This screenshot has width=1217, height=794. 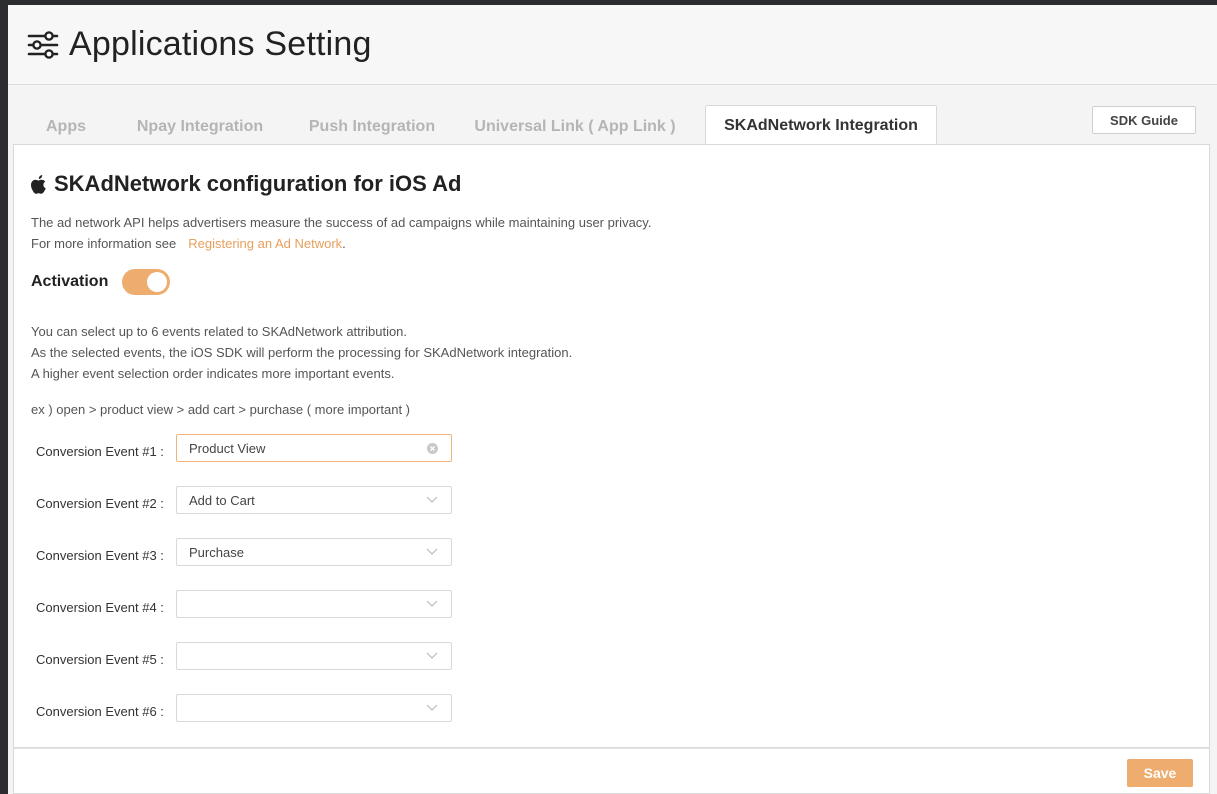 What do you see at coordinates (612, 45) in the screenshot?
I see `page-header: Applications Setting` at bounding box center [612, 45].